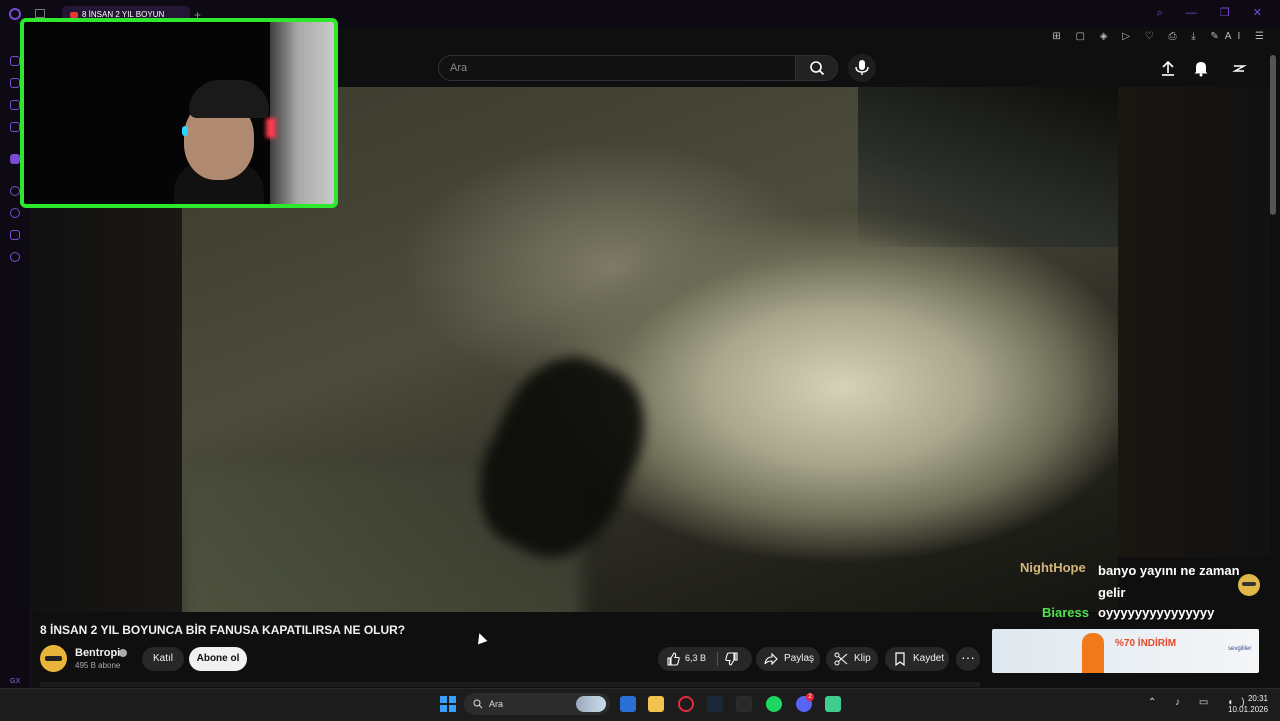  Describe the element at coordinates (1125, 651) in the screenshot. I see `sidebar-ad-banner` at that location.